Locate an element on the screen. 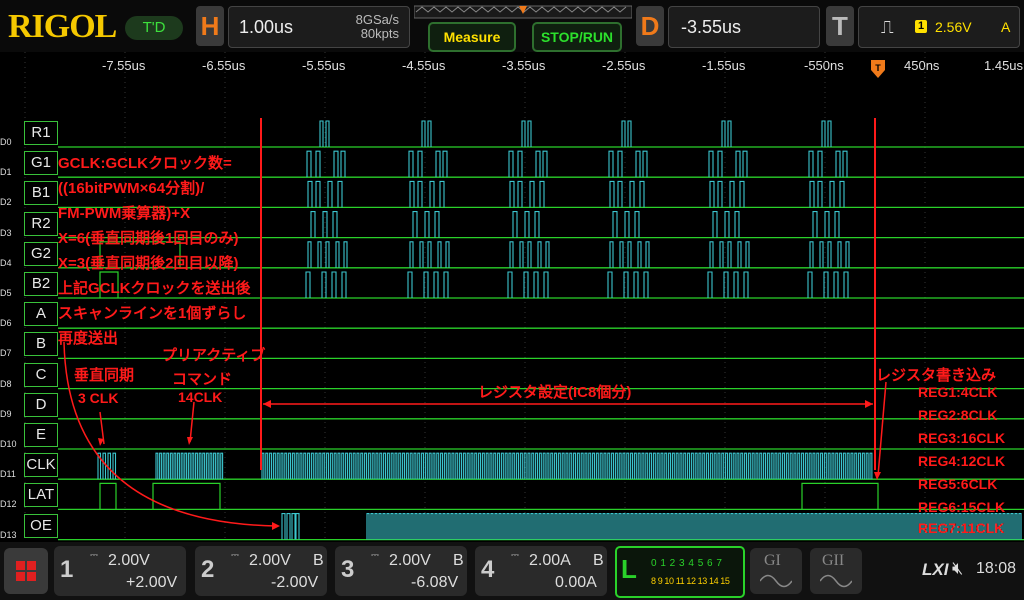  trace-high is located at coordinates (840, 496).